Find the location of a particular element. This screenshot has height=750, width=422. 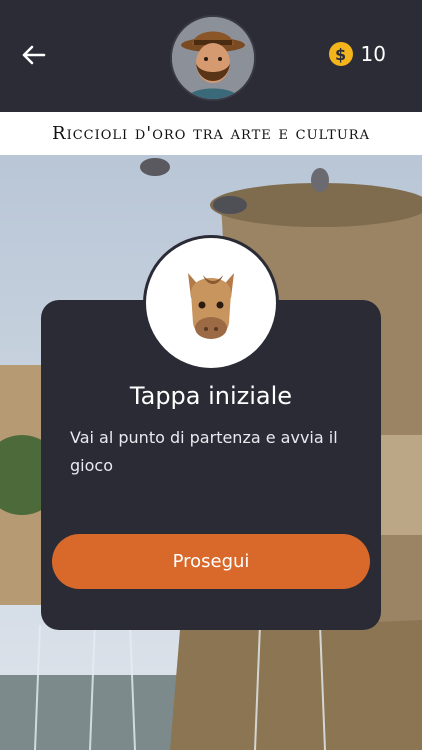

horse-badge is located at coordinates (211, 303).